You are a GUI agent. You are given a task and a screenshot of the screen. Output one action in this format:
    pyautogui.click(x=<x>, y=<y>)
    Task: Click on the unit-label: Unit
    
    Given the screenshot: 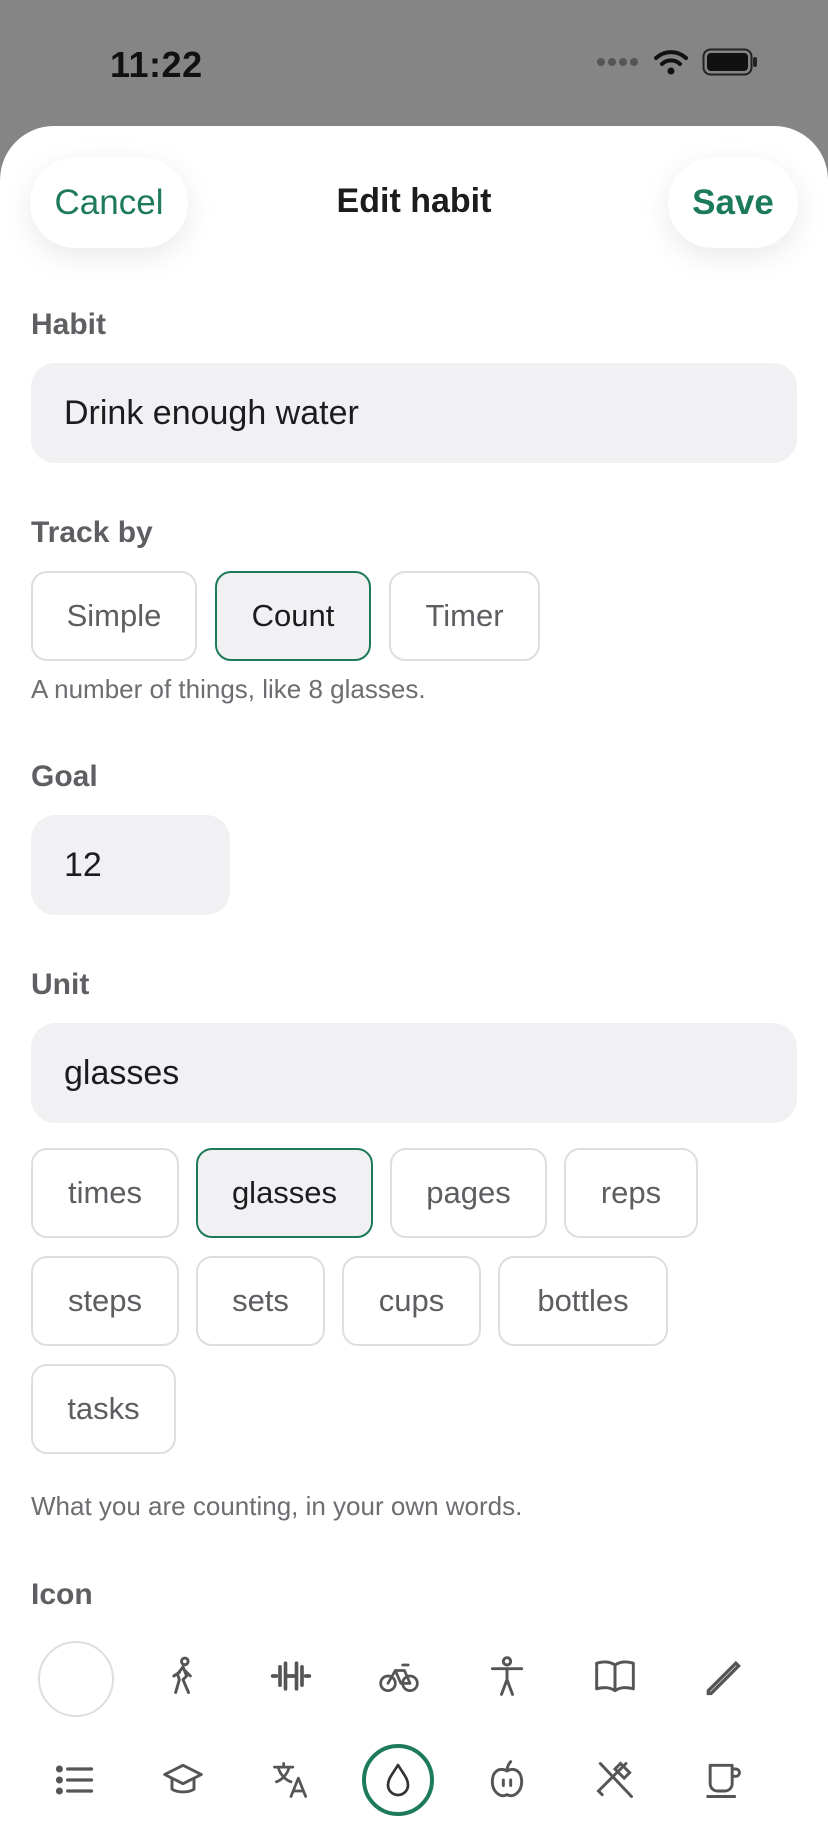 What is the action you would take?
    pyautogui.click(x=60, y=984)
    